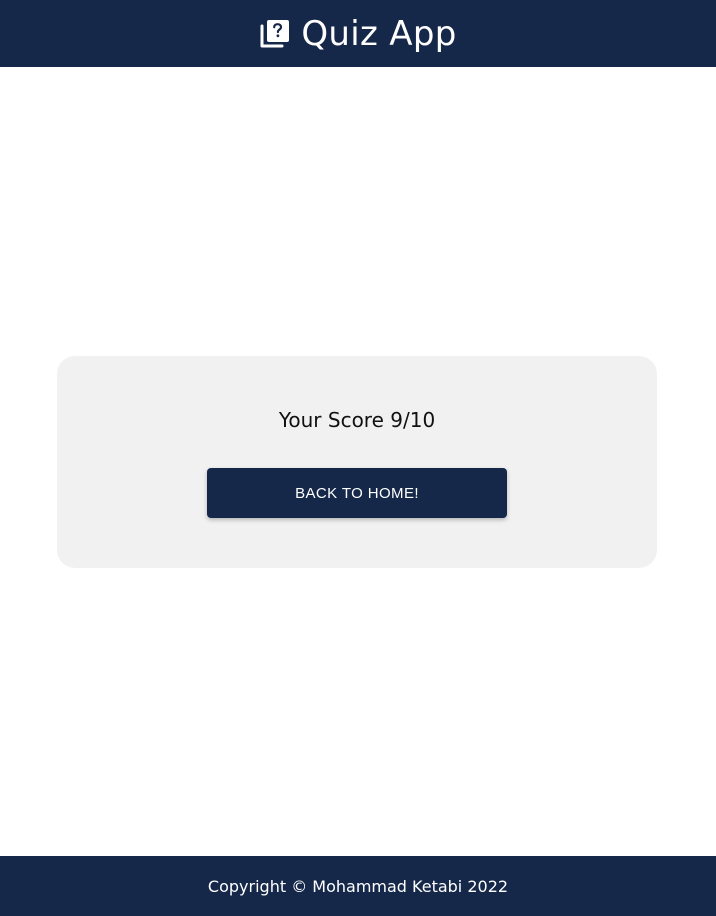 The image size is (716, 916). Describe the element at coordinates (379, 33) in the screenshot. I see `app-title: Quiz App` at that location.